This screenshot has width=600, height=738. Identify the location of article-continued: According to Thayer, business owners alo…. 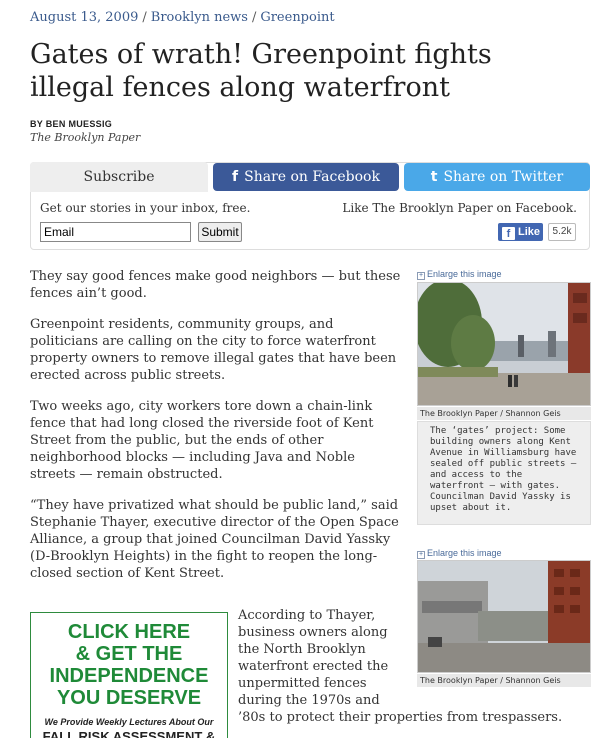
(403, 666).